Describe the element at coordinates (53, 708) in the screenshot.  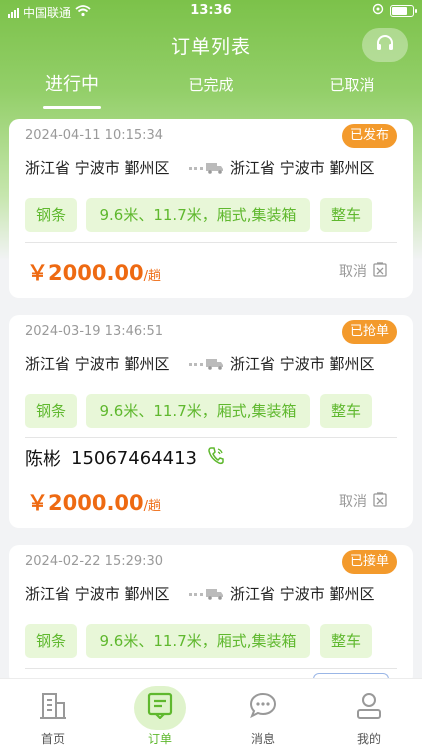
I see `building-icon` at that location.